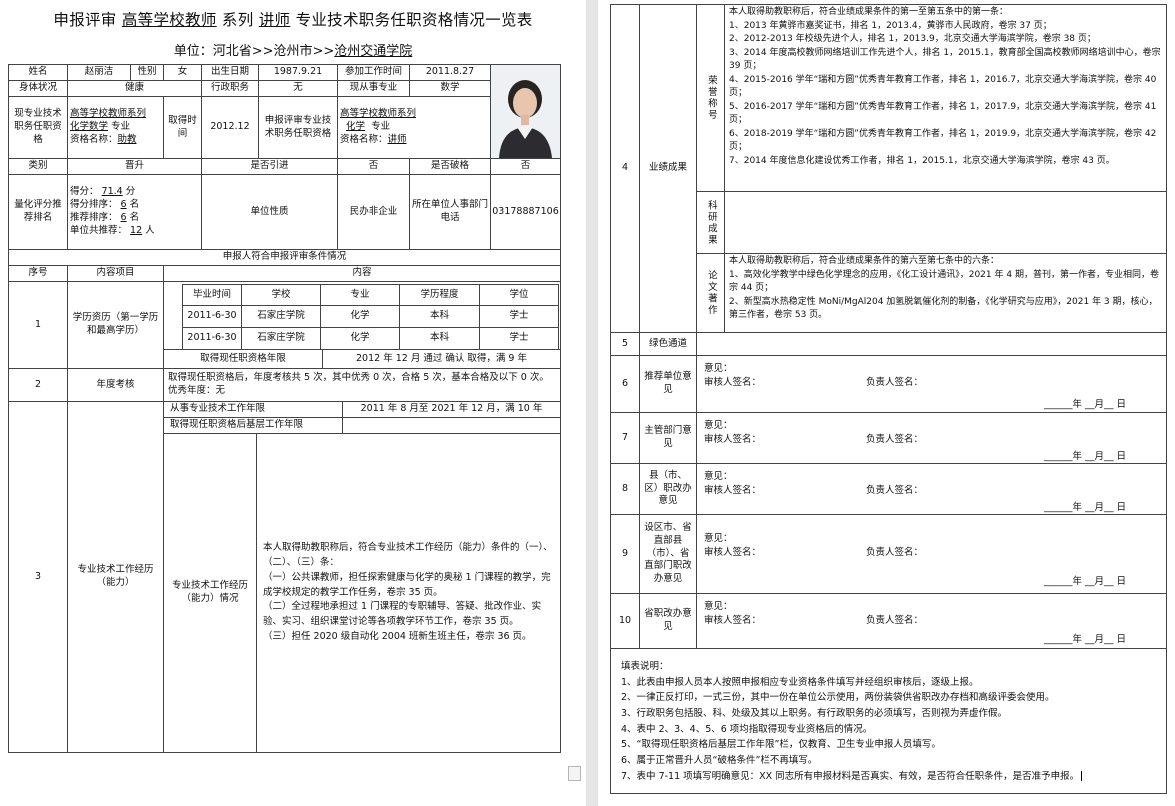 The width and height of the screenshot is (1175, 806). What do you see at coordinates (112, 192) in the screenshot?
I see `score-value: 71.4` at bounding box center [112, 192].